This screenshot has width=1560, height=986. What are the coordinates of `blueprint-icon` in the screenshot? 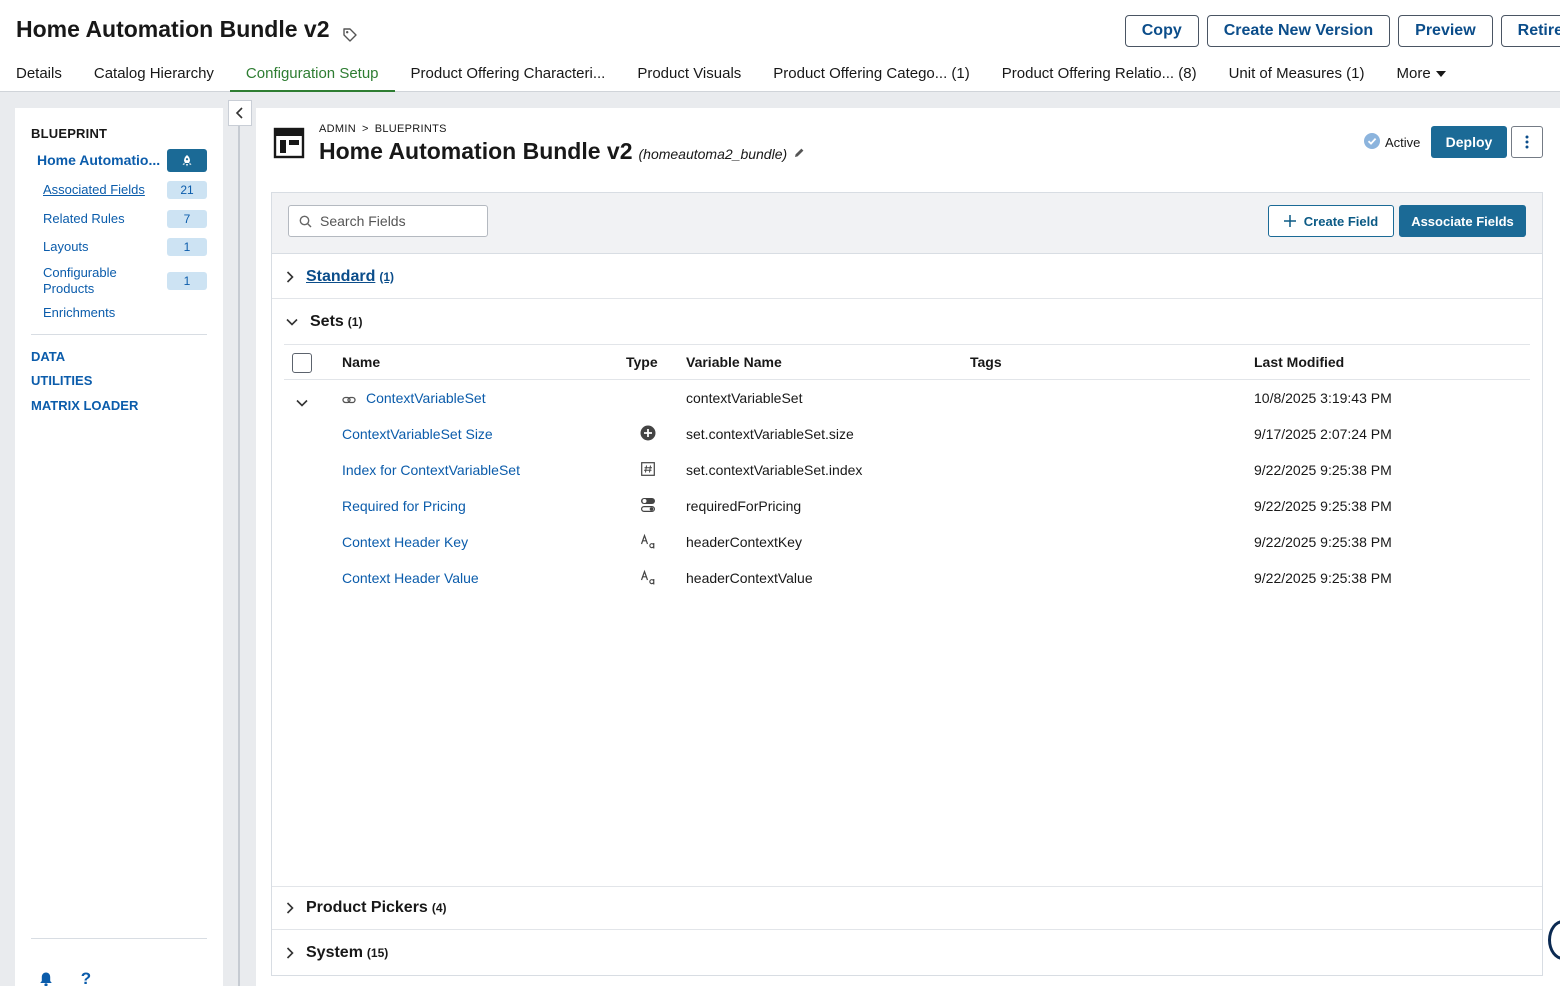 It's located at (289, 143).